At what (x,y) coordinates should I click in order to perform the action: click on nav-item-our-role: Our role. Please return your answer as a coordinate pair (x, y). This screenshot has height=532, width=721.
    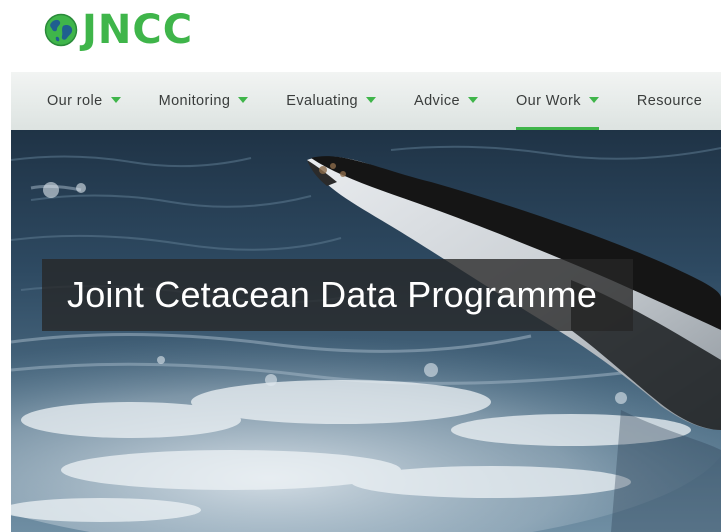
    Looking at the image, I should click on (84, 101).